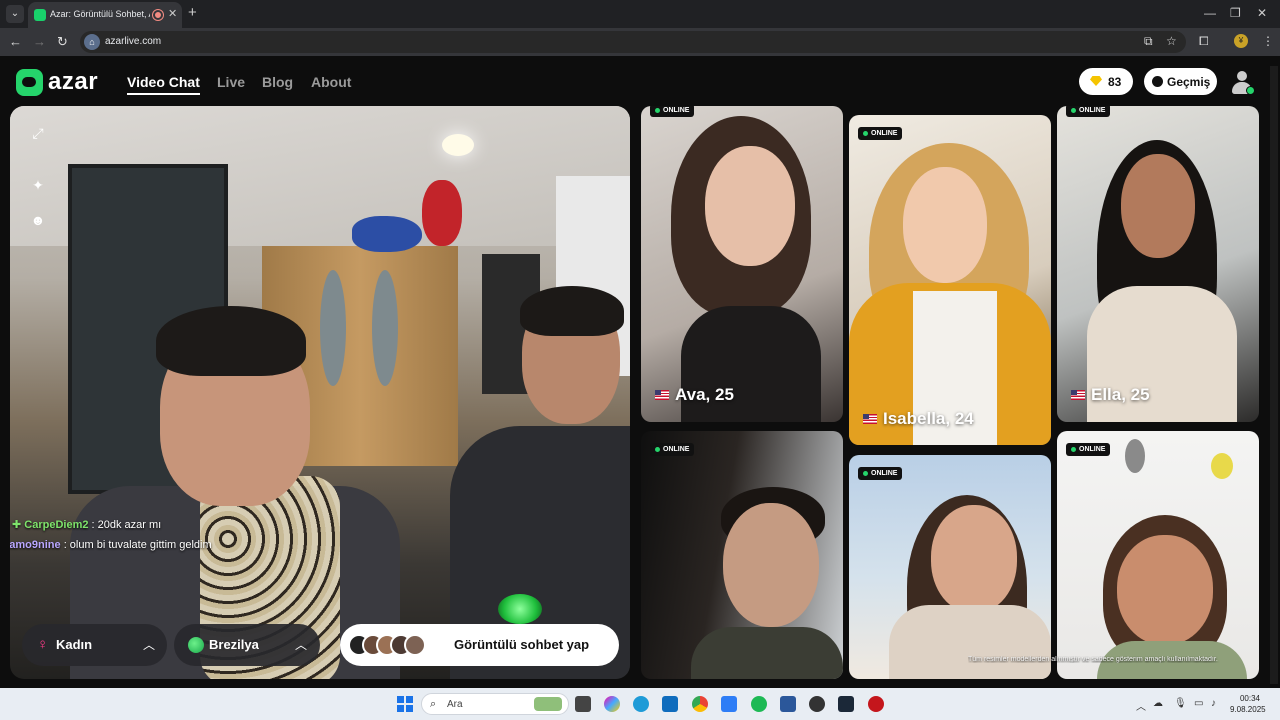 The width and height of the screenshot is (1280, 720). What do you see at coordinates (1248, 704) in the screenshot?
I see `taskbar-clock: 00:34 9.08.2025` at bounding box center [1248, 704].